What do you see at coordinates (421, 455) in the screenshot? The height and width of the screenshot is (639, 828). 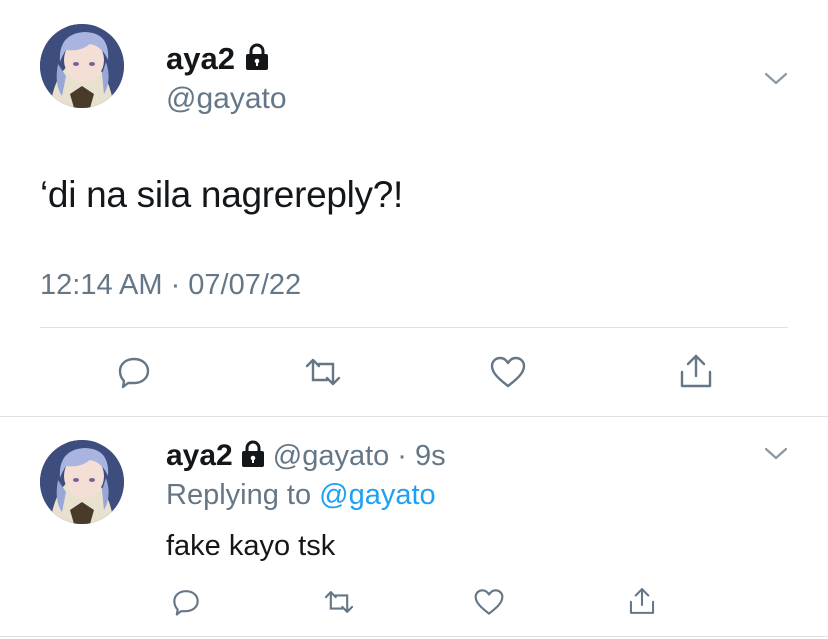 I see `time-ago: · 9s` at bounding box center [421, 455].